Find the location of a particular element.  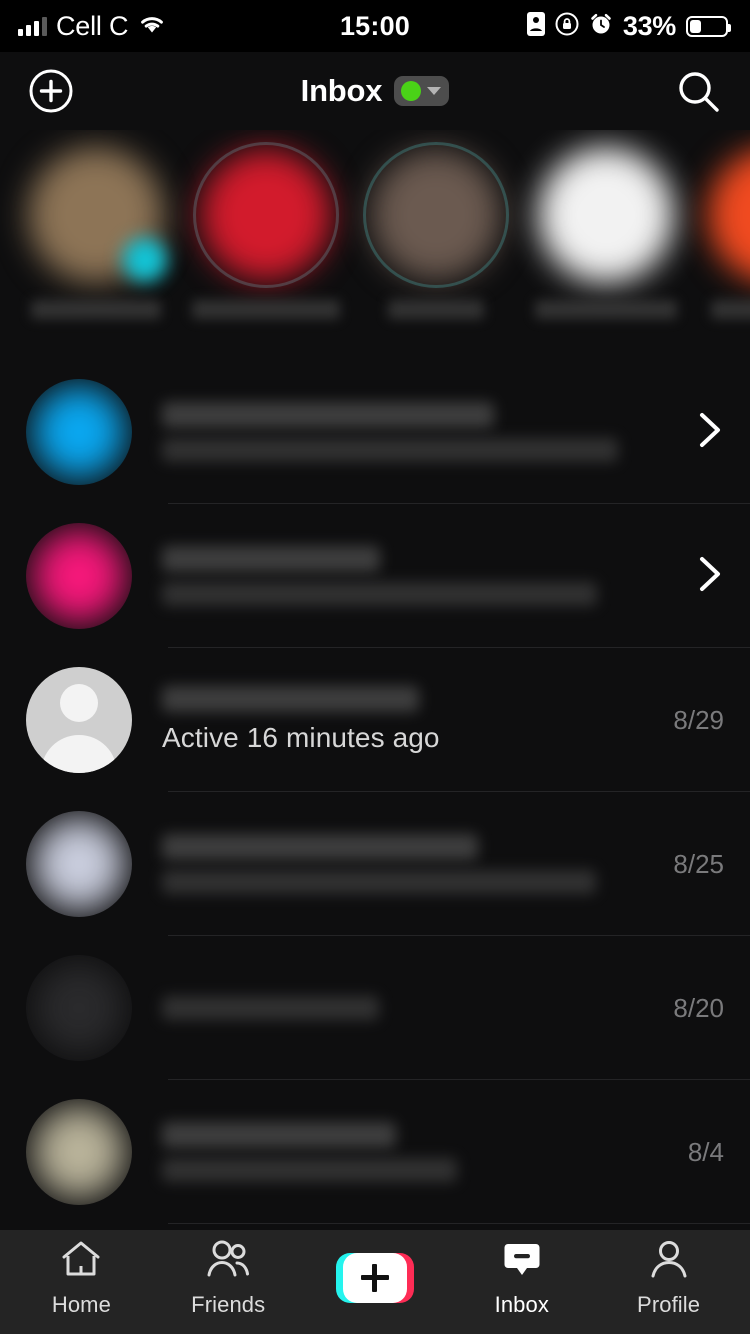

tab-home: Home is located at coordinates (81, 1278).